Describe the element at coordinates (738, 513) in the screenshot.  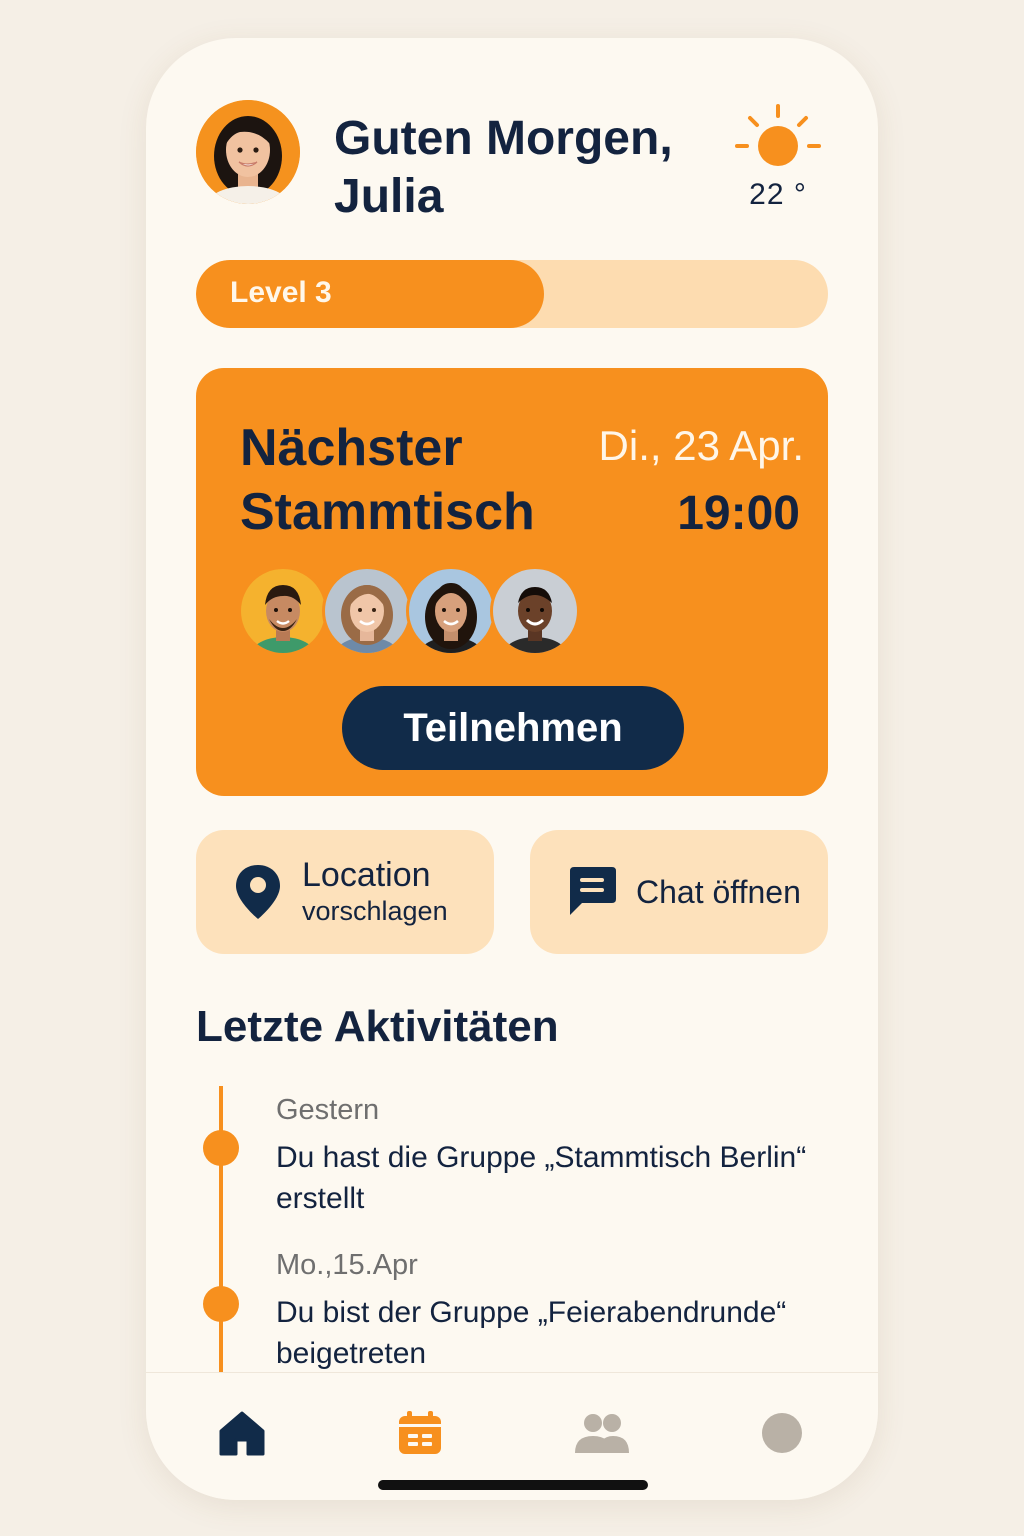
I see `event-time: 19:00` at that location.